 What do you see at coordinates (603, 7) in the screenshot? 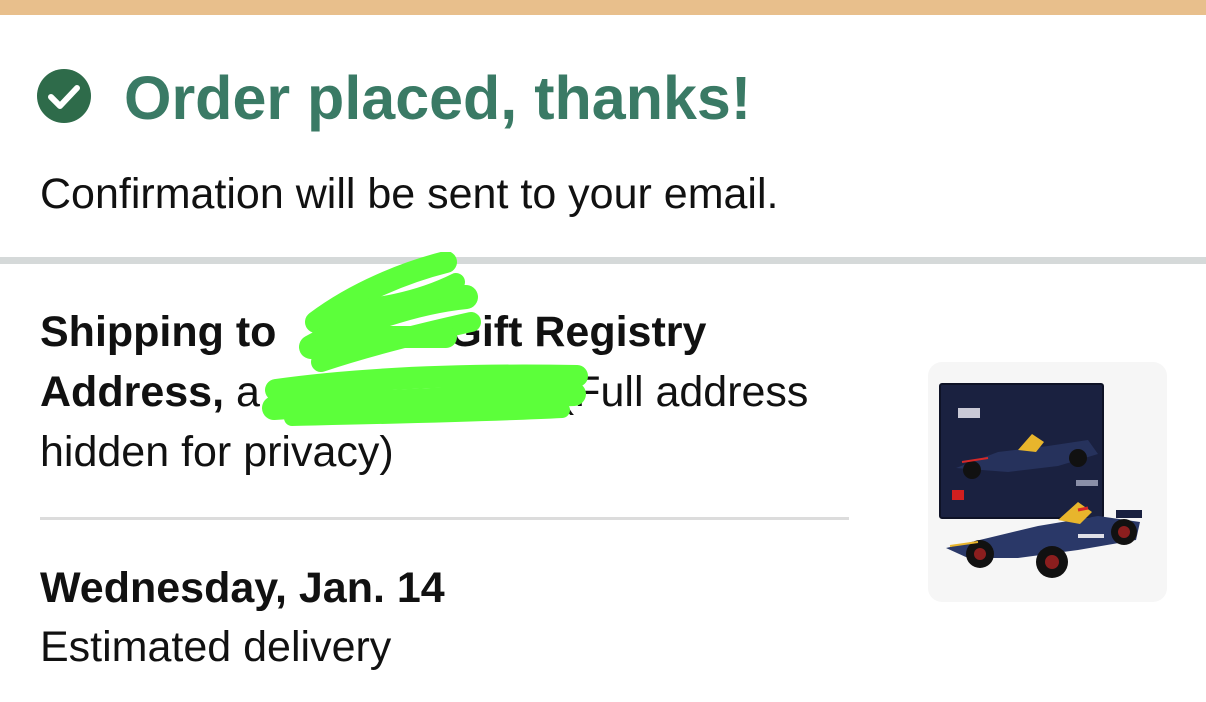
I see `top-accent-bar` at bounding box center [603, 7].